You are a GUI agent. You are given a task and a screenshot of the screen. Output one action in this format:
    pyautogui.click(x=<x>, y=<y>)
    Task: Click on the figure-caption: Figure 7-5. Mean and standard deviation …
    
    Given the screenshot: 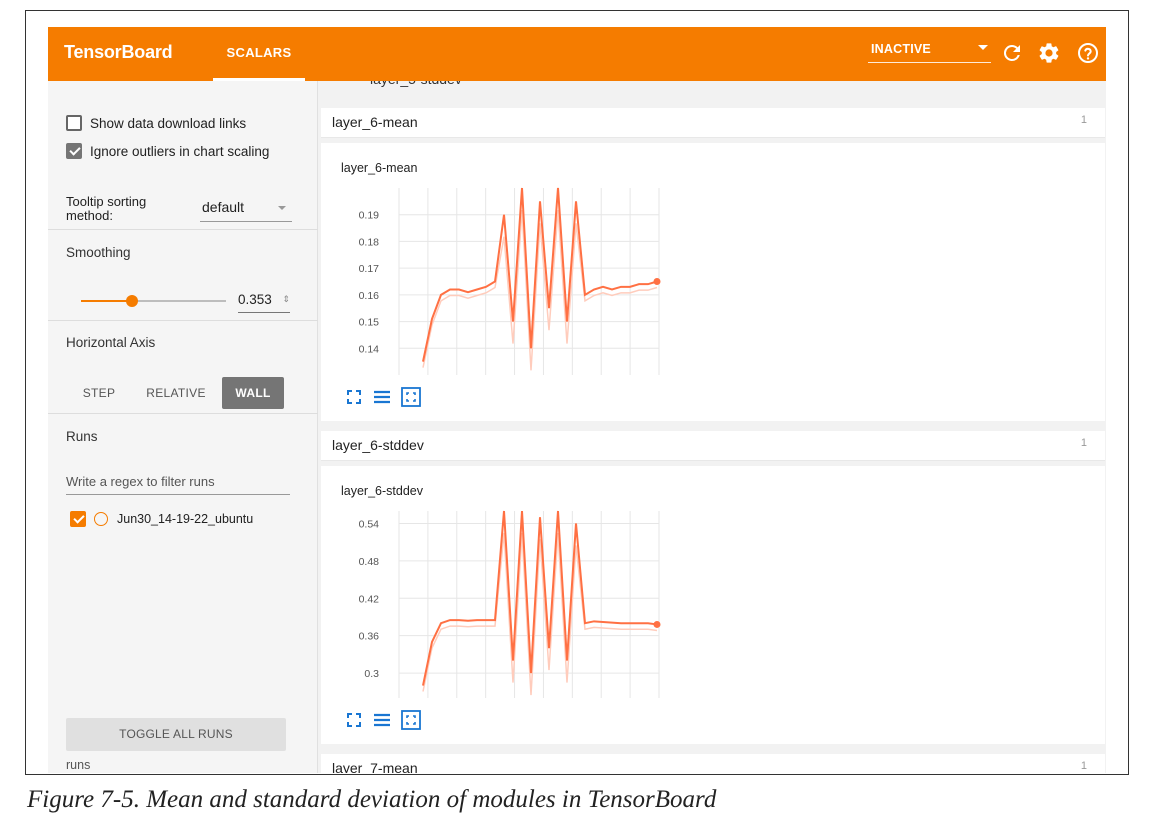 What is the action you would take?
    pyautogui.click(x=372, y=799)
    